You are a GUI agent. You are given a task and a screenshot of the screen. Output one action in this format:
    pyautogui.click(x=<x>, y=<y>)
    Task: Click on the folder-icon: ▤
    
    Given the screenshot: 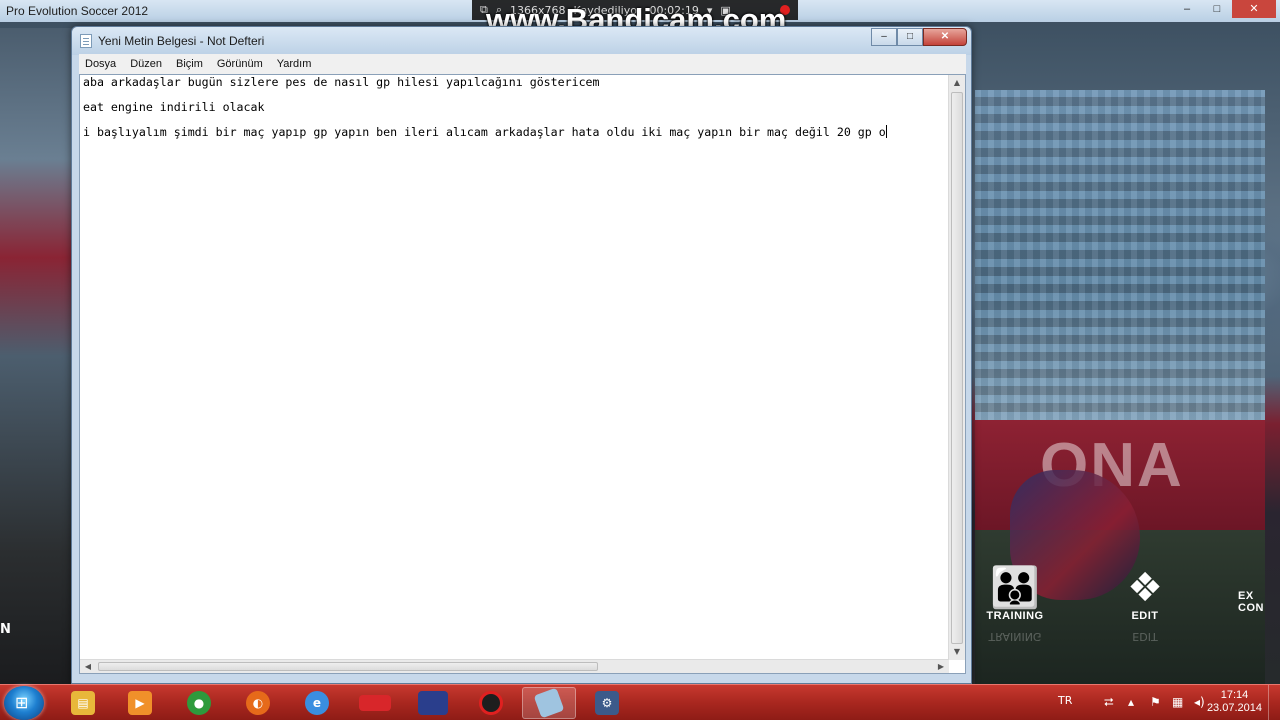 What is the action you would take?
    pyautogui.click(x=83, y=703)
    